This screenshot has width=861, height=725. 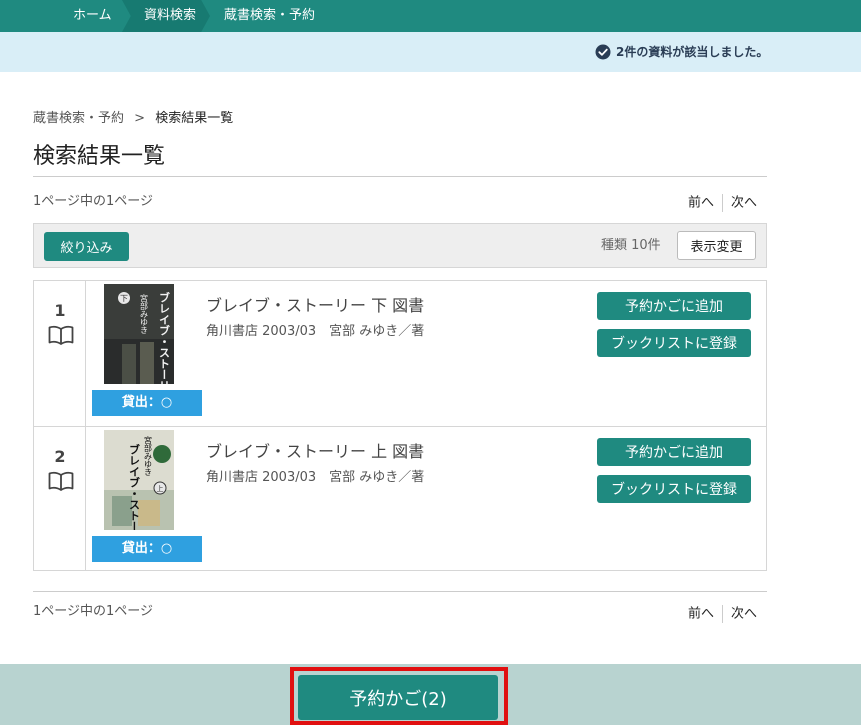 I want to click on nav-search-link: 資料検索, so click(x=170, y=16).